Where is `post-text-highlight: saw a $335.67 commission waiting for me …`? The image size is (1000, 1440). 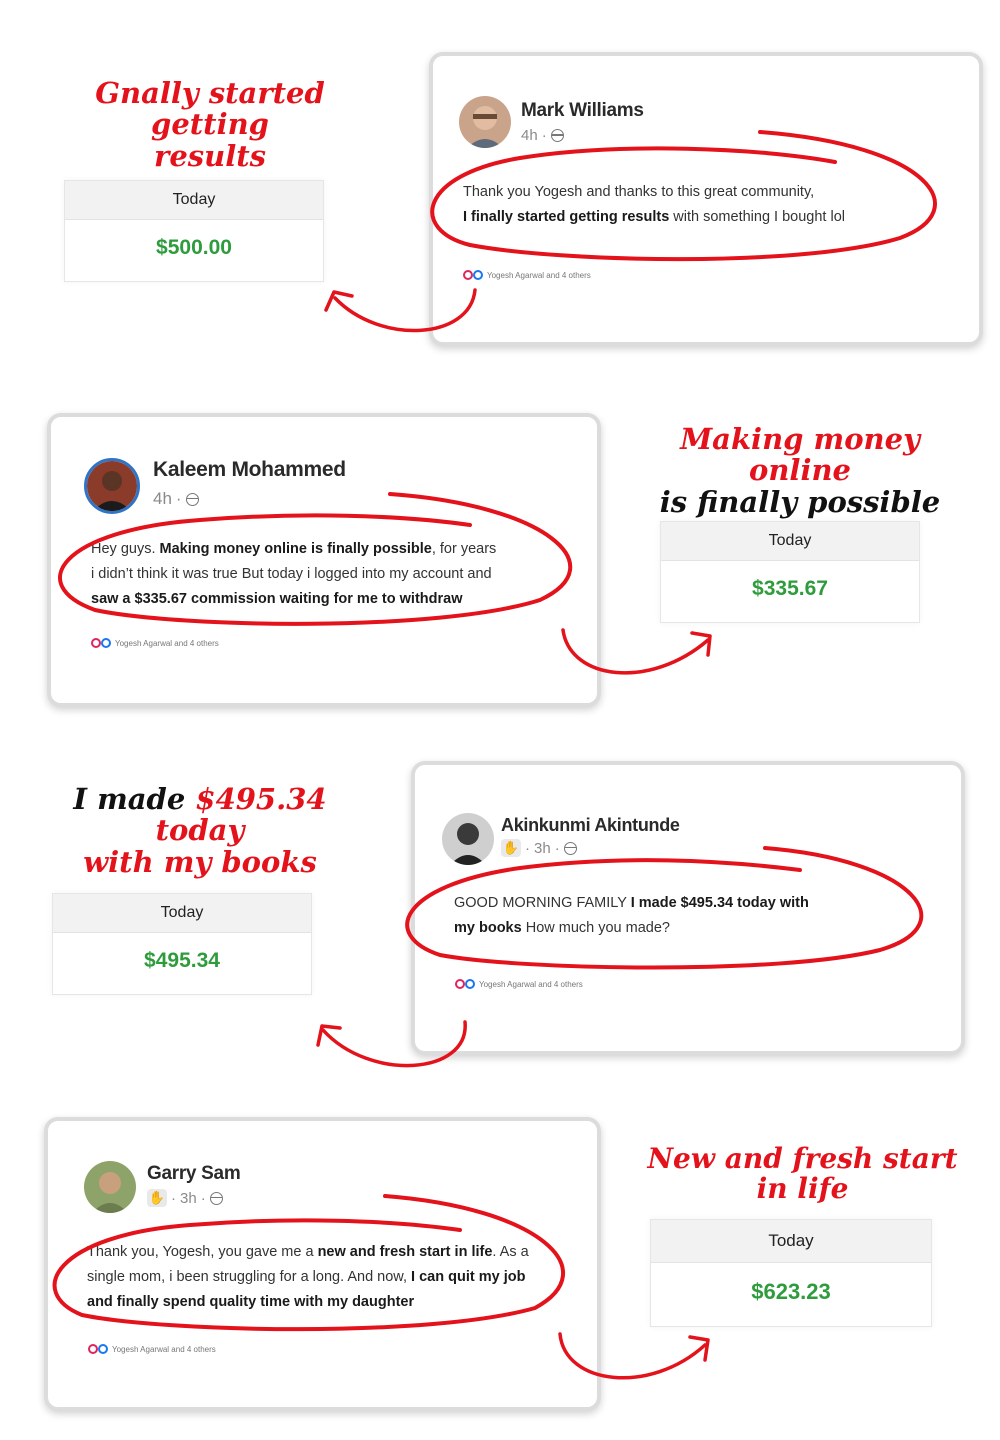 post-text-highlight: saw a $335.67 commission waiting for me … is located at coordinates (277, 599).